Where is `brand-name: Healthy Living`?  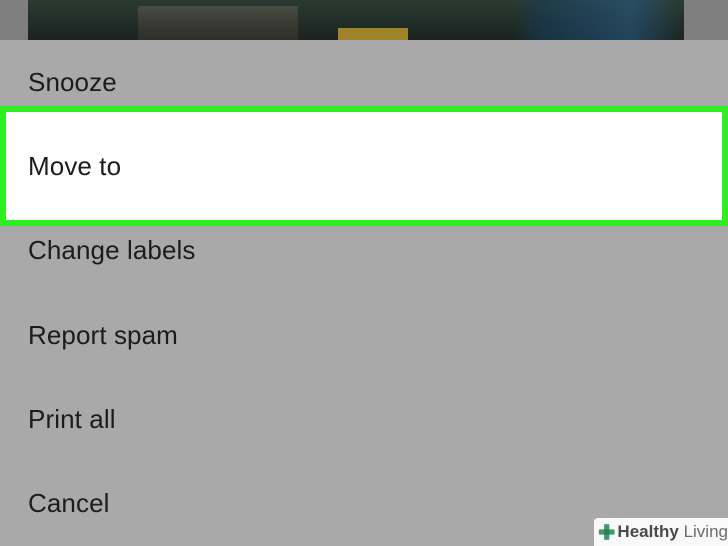 brand-name: Healthy Living is located at coordinates (672, 532).